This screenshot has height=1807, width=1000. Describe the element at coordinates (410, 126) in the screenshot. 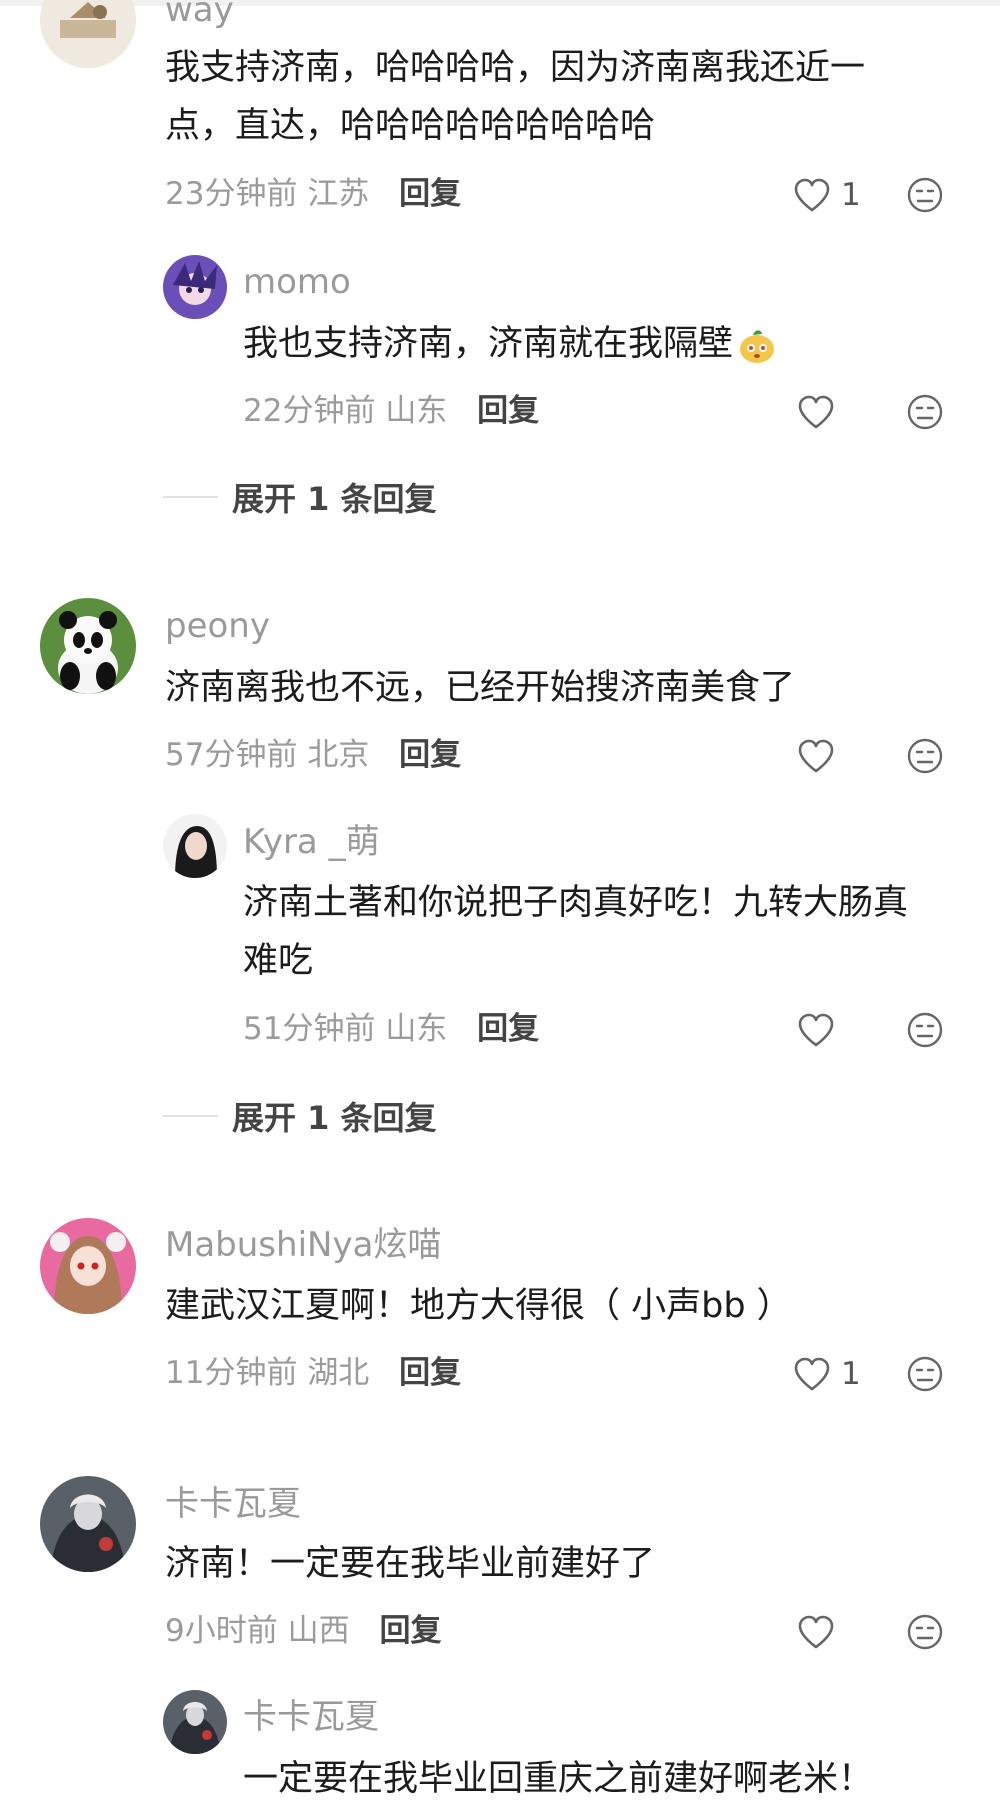

I see `comment-text-line: 点，直达，哈哈哈哈哈哈哈哈哈` at that location.